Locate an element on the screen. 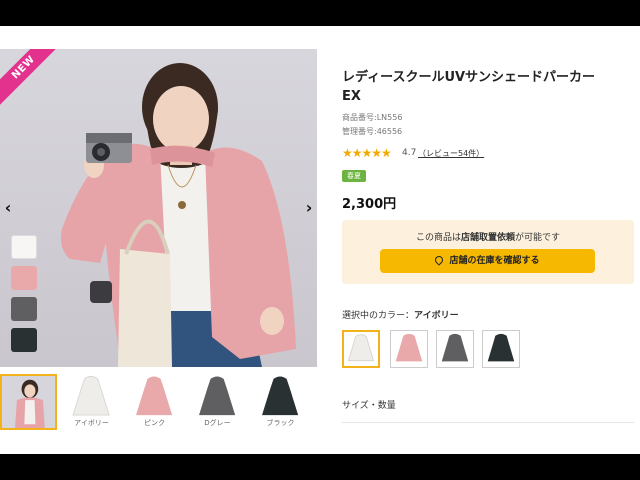 Image resolution: width=640 pixels, height=480 pixels. color-option-dgray is located at coordinates (455, 349).